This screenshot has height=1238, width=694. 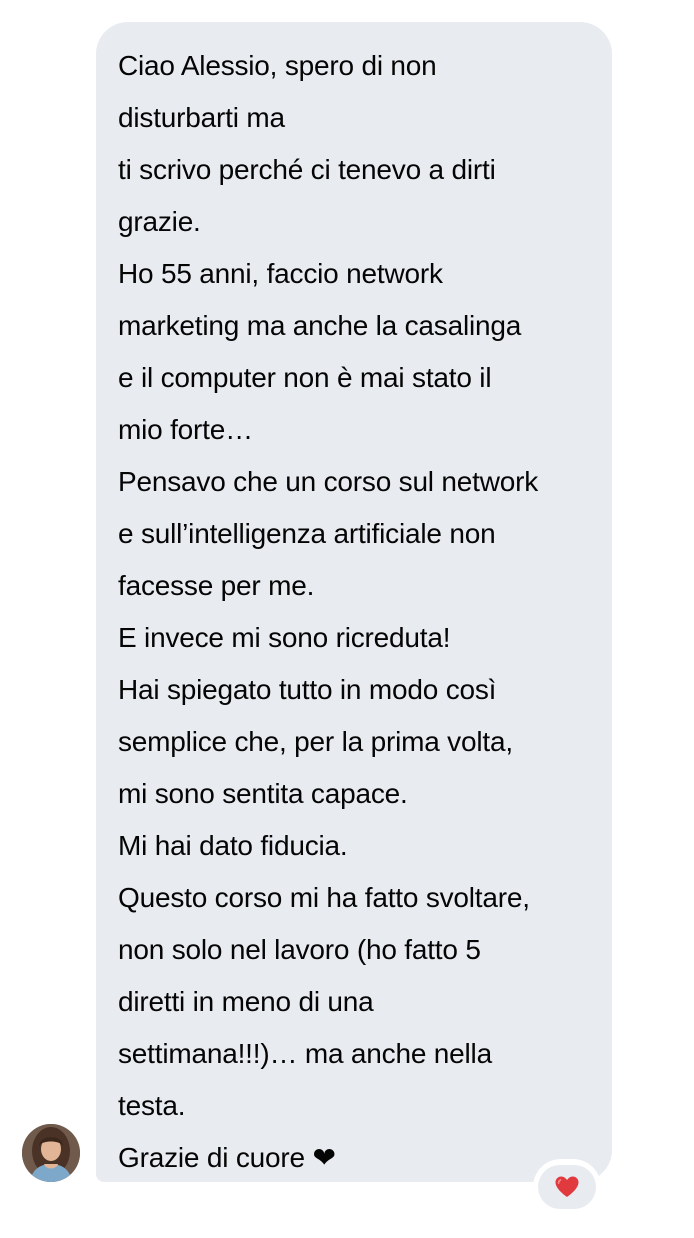 I want to click on message-line: ti scrivo perché ci tenevo a dirti, so click(x=307, y=169).